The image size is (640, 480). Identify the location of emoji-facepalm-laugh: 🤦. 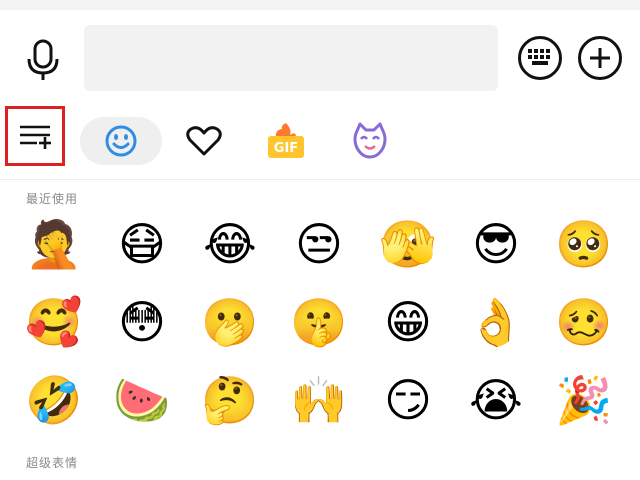
(54, 244).